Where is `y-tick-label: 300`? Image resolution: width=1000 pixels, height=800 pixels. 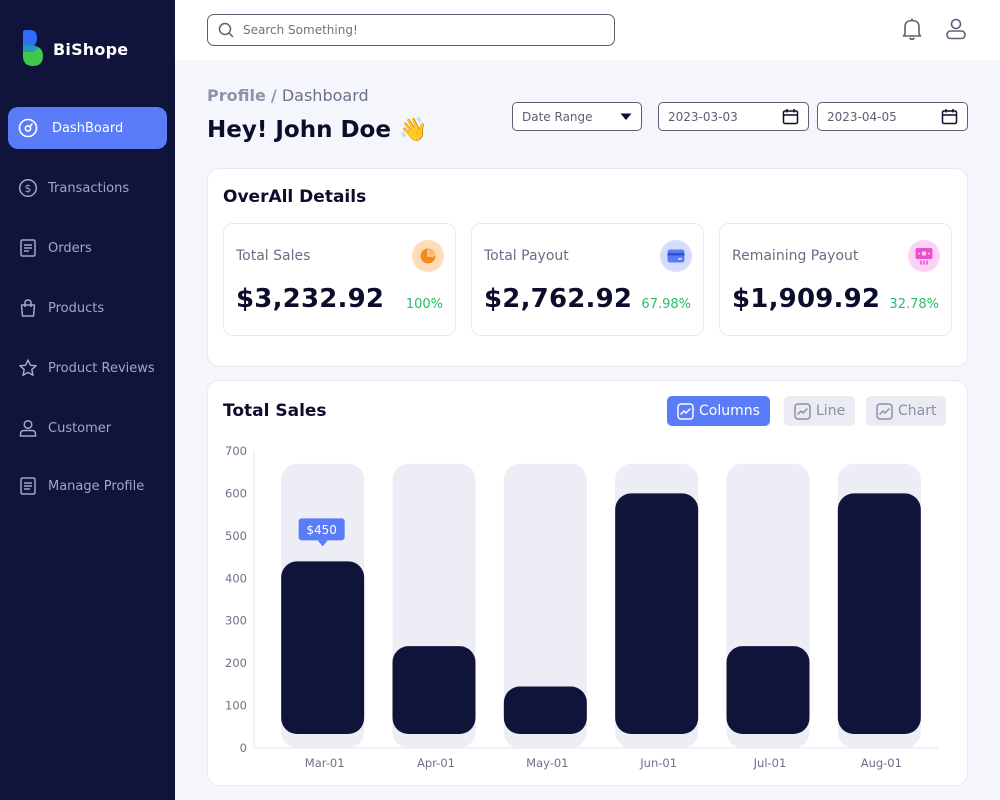 y-tick-label: 300 is located at coordinates (236, 621).